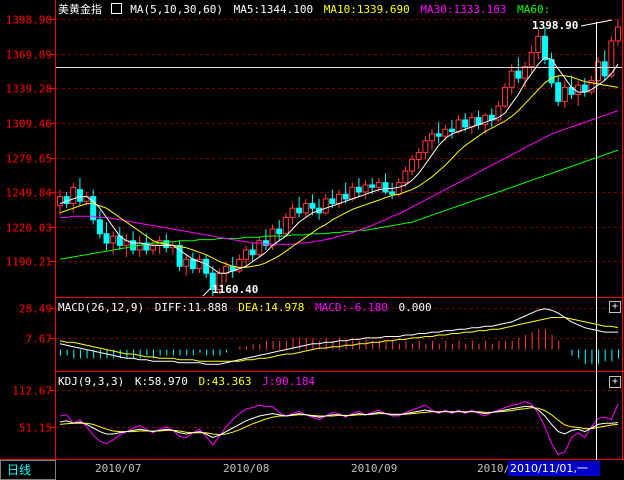 The image size is (624, 480). I want to click on macd-dea-value: DEA:14.978, so click(271, 307).